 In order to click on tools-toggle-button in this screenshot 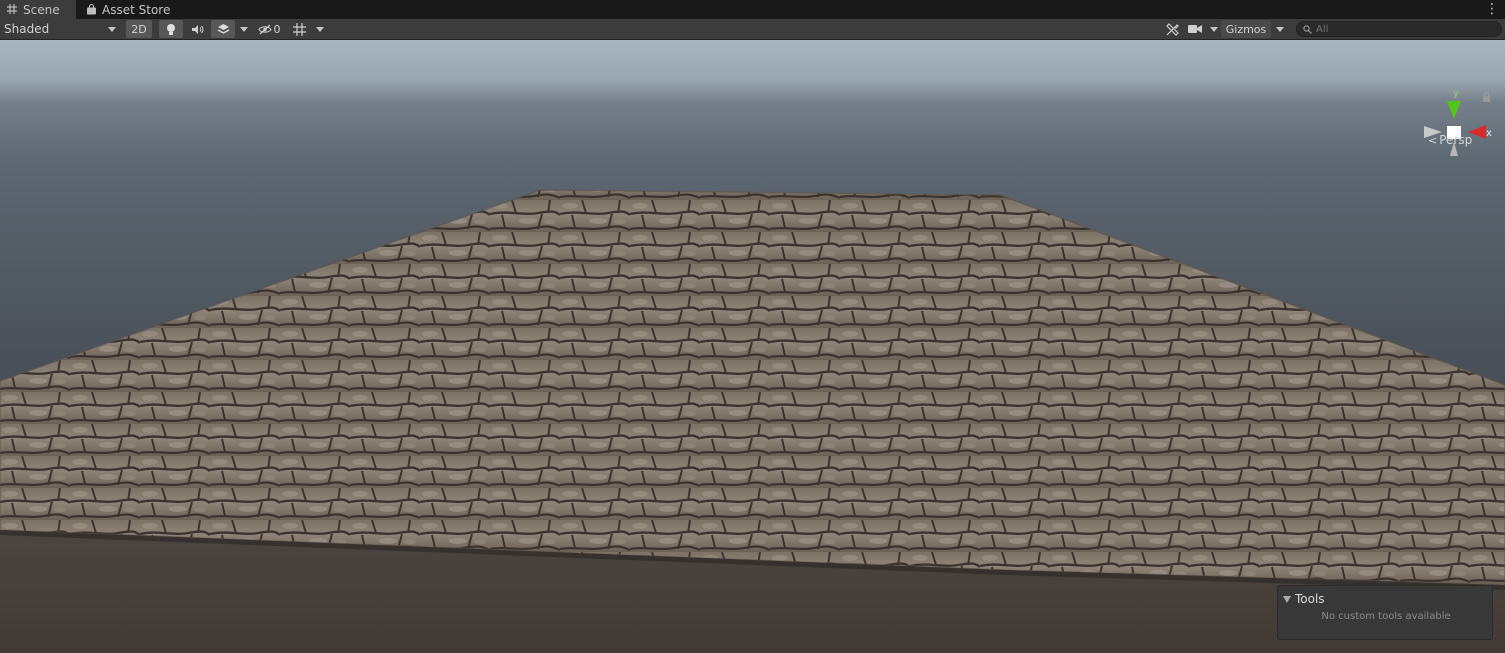, I will do `click(1172, 29)`.